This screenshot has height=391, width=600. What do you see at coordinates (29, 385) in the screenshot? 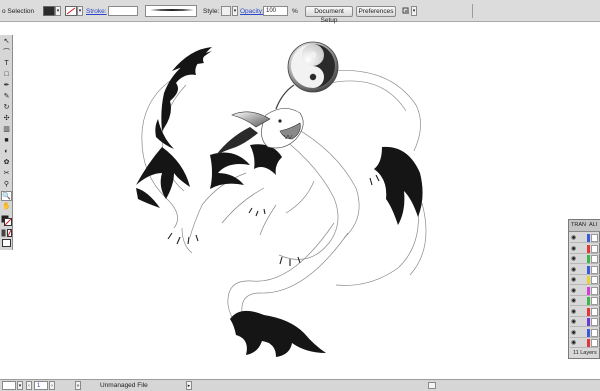
I see `previous-page-icon: ‹` at bounding box center [29, 385].